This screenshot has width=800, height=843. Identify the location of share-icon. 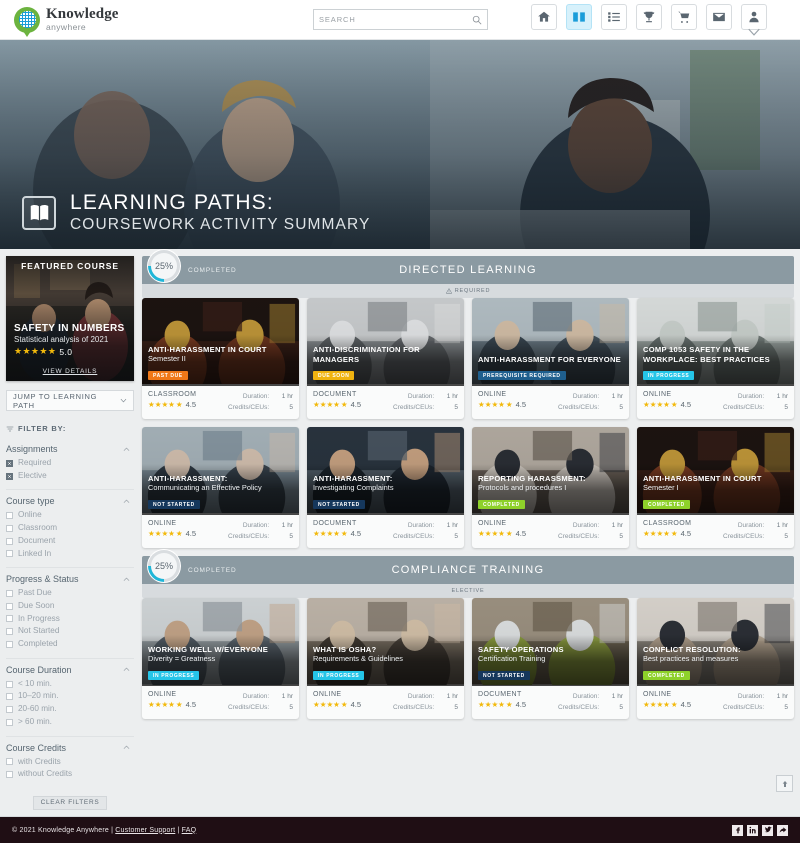
(782, 830).